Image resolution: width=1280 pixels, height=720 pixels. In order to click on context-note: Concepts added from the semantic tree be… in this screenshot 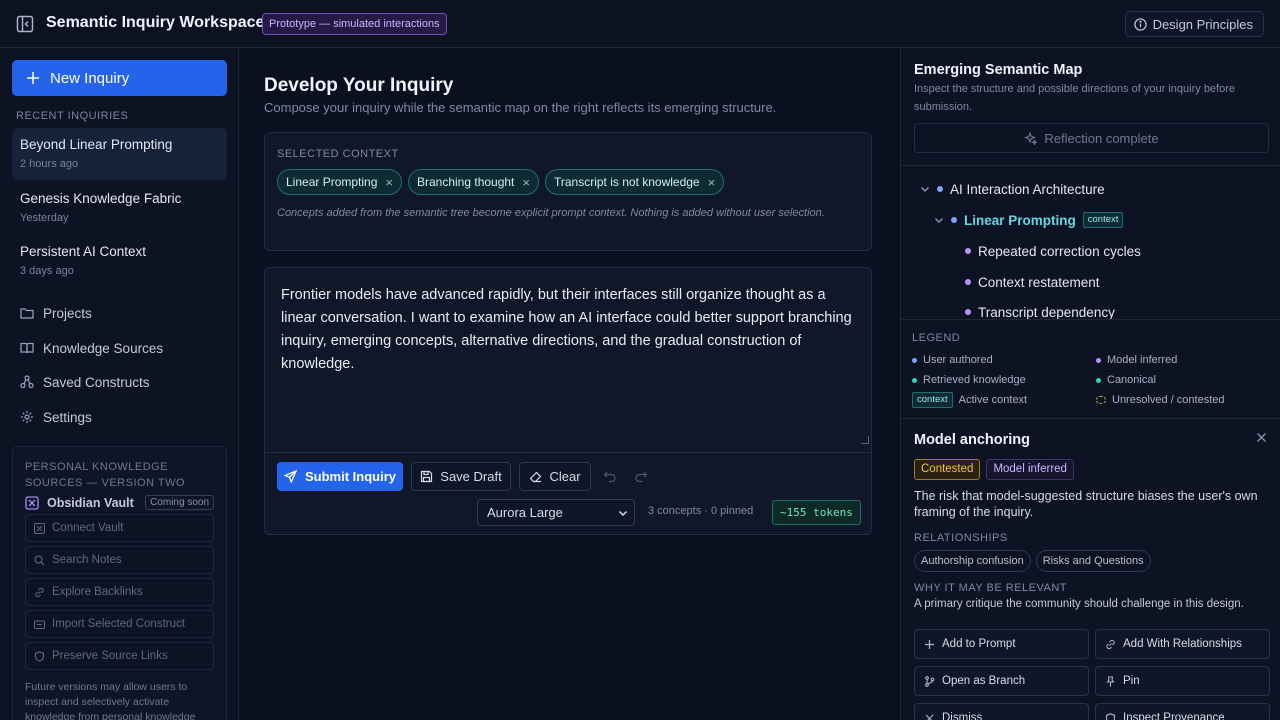, I will do `click(551, 213)`.